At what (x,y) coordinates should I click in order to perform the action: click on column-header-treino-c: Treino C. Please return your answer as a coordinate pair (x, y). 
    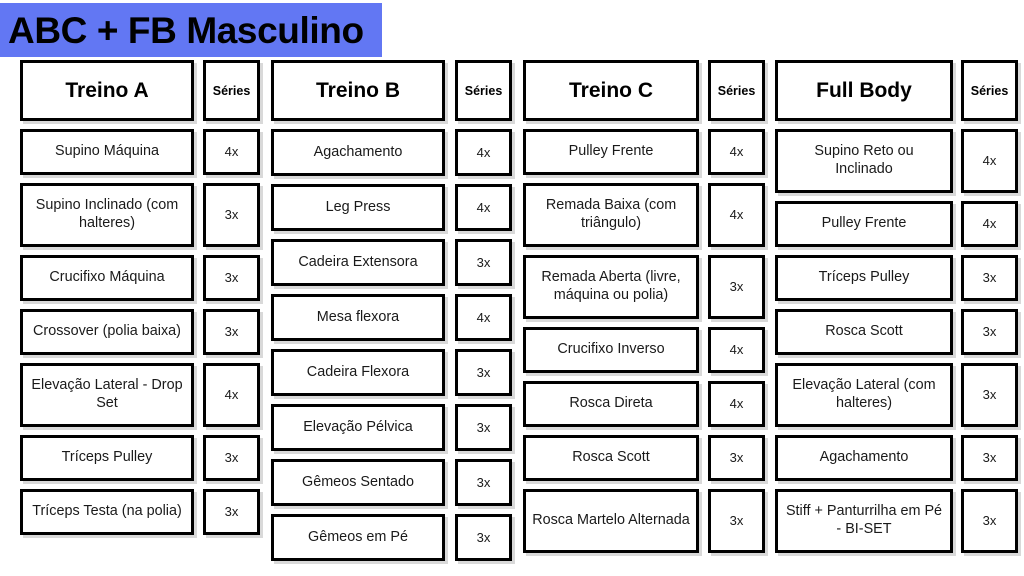
    Looking at the image, I should click on (611, 90).